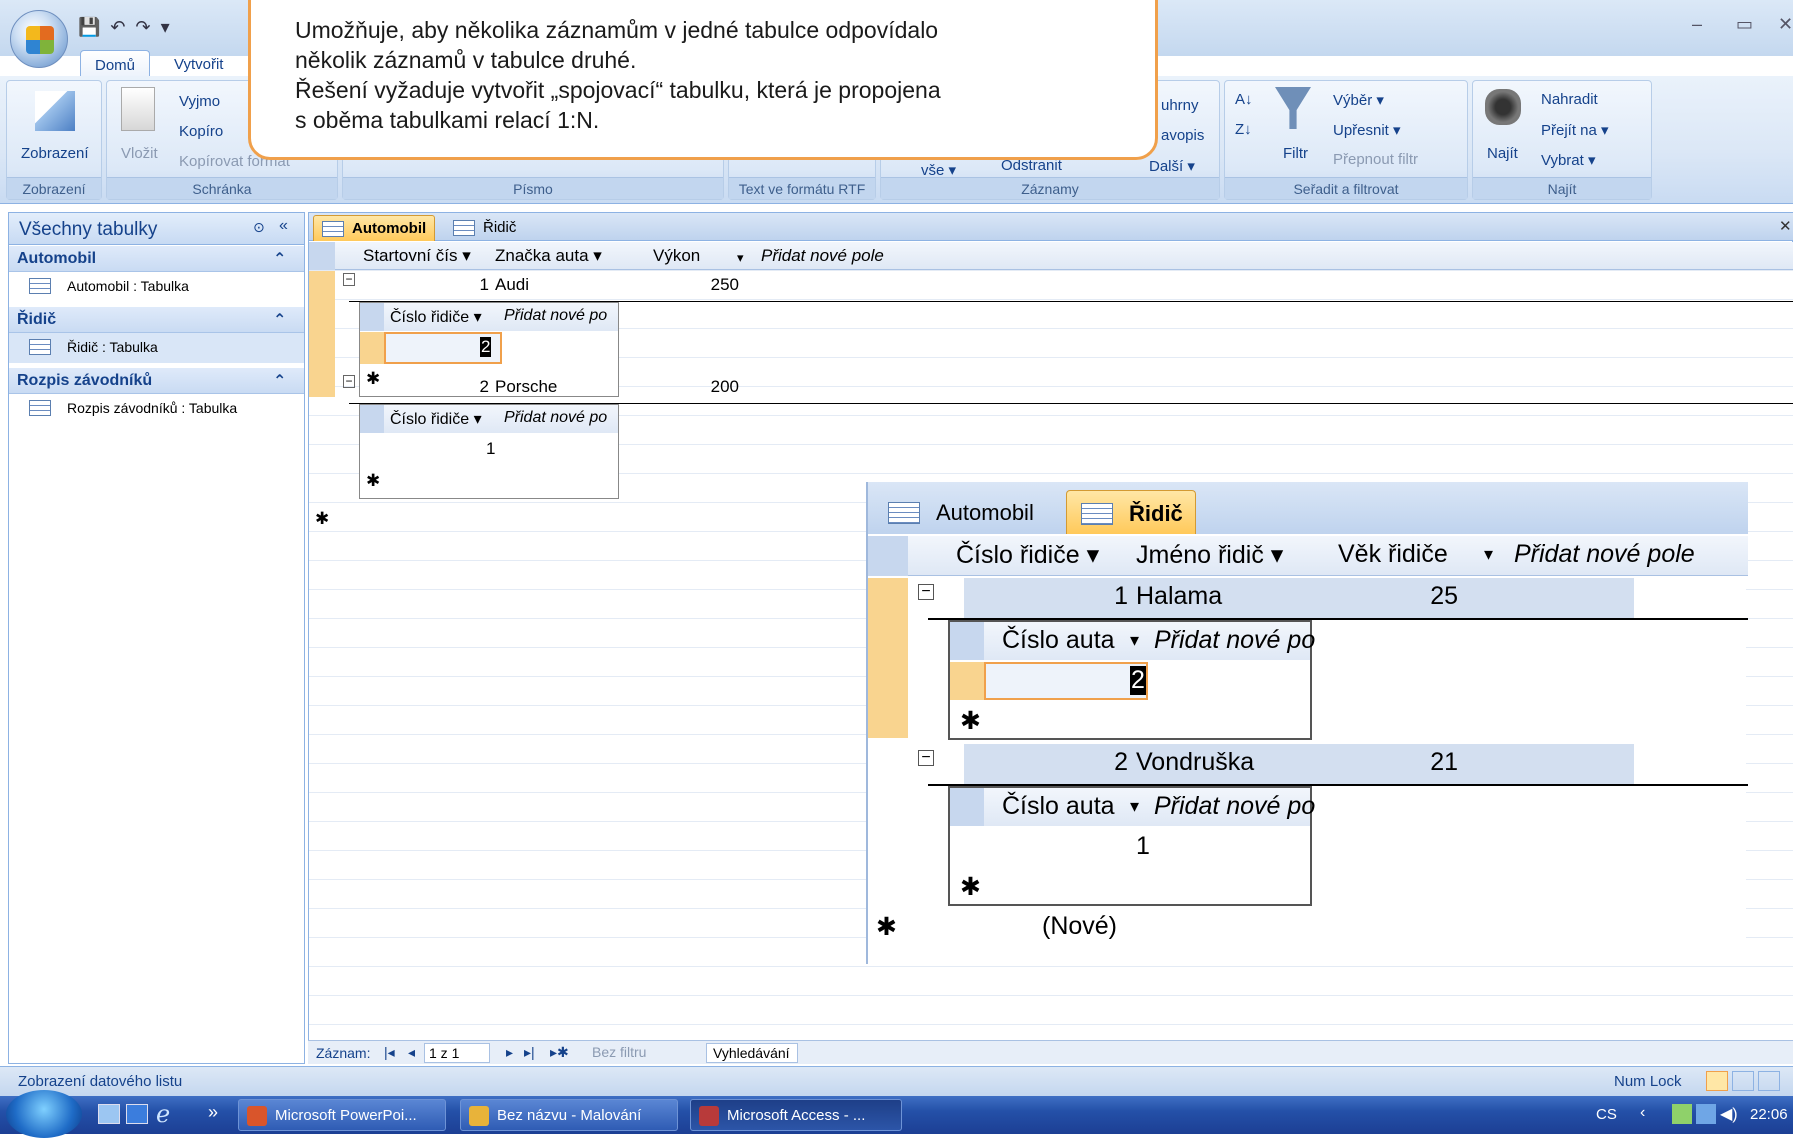 The image size is (1793, 1138). What do you see at coordinates (143, 27) in the screenshot?
I see `redo-icon: ↷` at bounding box center [143, 27].